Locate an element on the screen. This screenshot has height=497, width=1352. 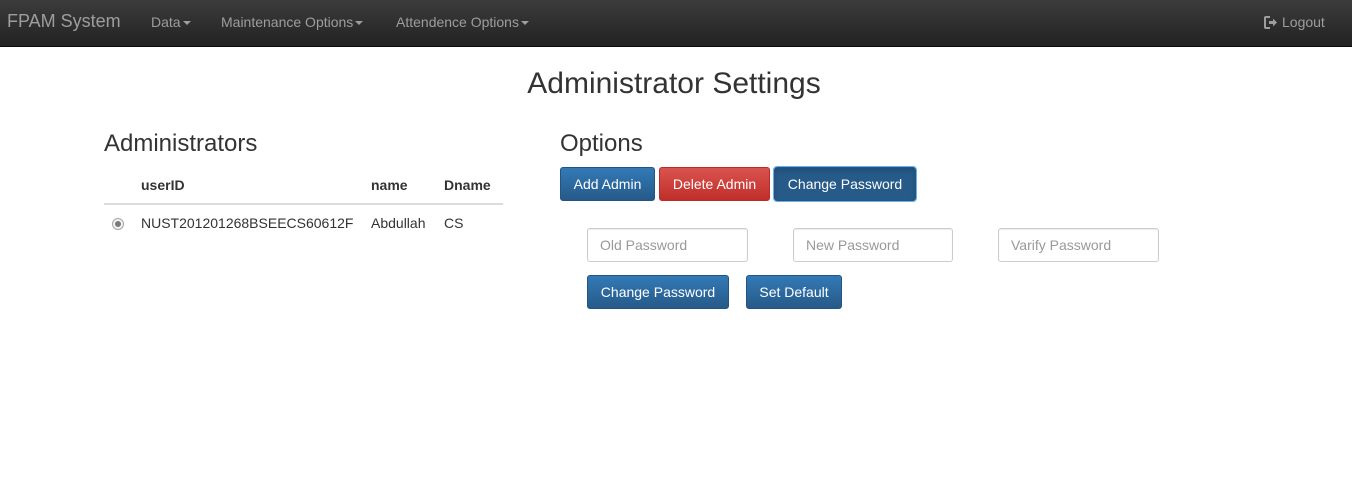
verify-password-field is located at coordinates (1078, 245).